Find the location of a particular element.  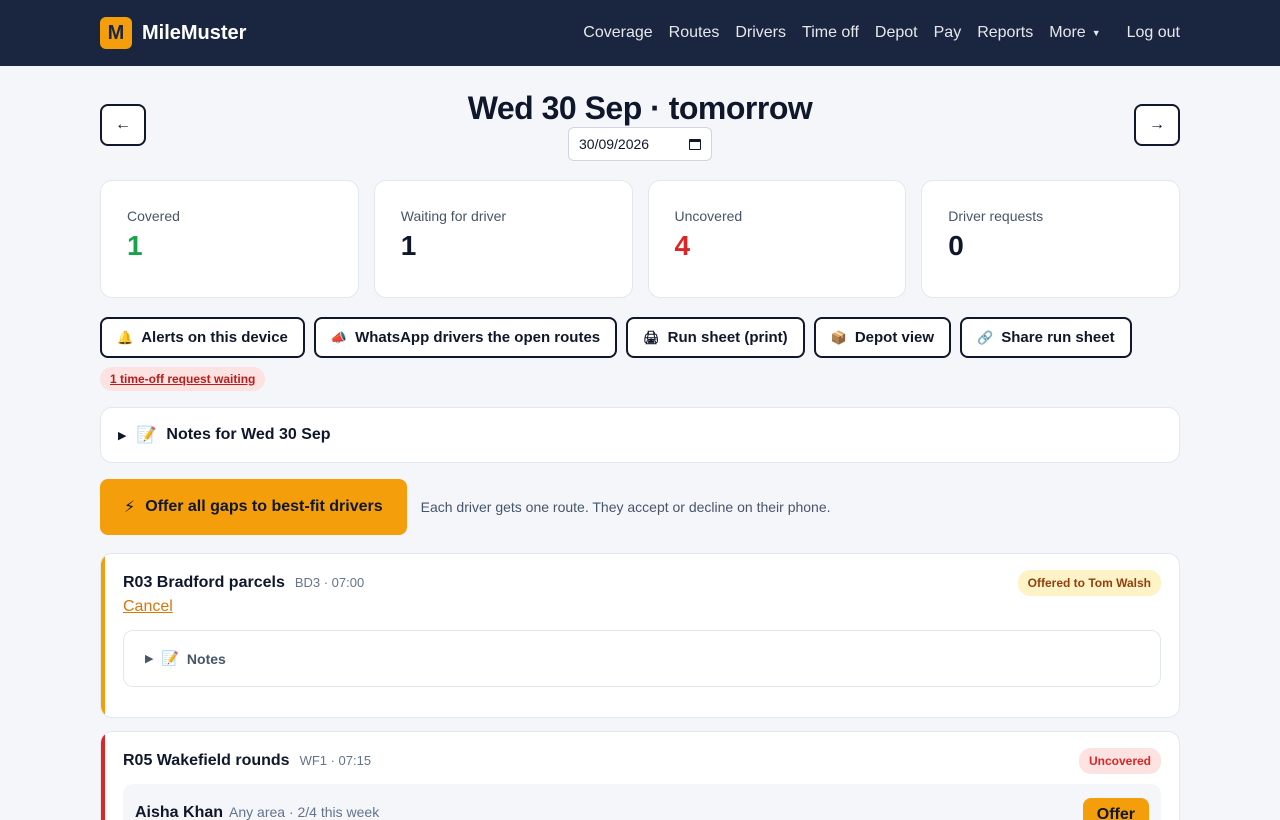

route-name: R05 Wakefield rounds is located at coordinates (206, 760).